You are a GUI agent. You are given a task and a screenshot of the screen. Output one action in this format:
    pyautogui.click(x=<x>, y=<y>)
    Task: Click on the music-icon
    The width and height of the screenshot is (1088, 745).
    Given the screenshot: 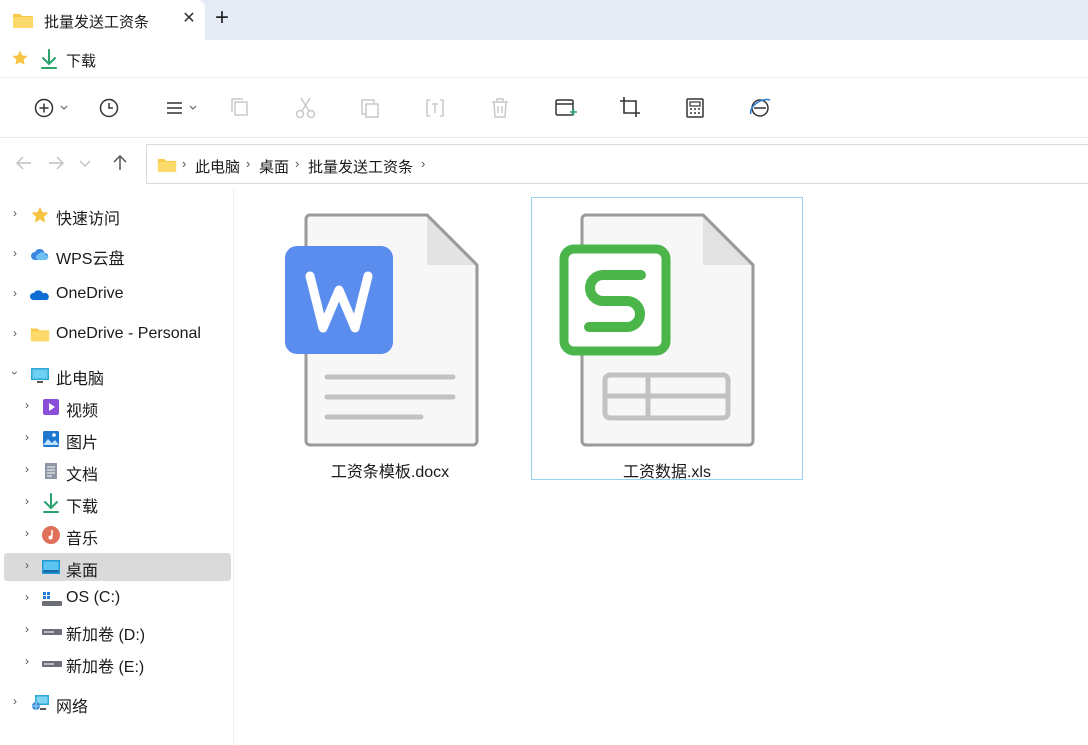 What is the action you would take?
    pyautogui.click(x=51, y=535)
    